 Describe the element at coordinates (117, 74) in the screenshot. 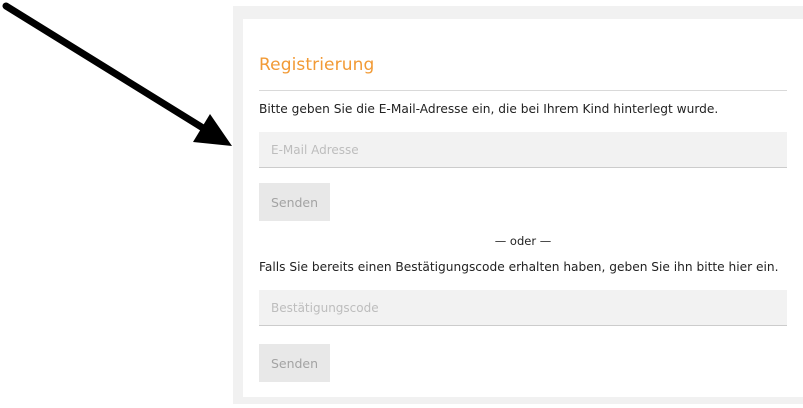

I see `arrow-pointer-icon` at that location.